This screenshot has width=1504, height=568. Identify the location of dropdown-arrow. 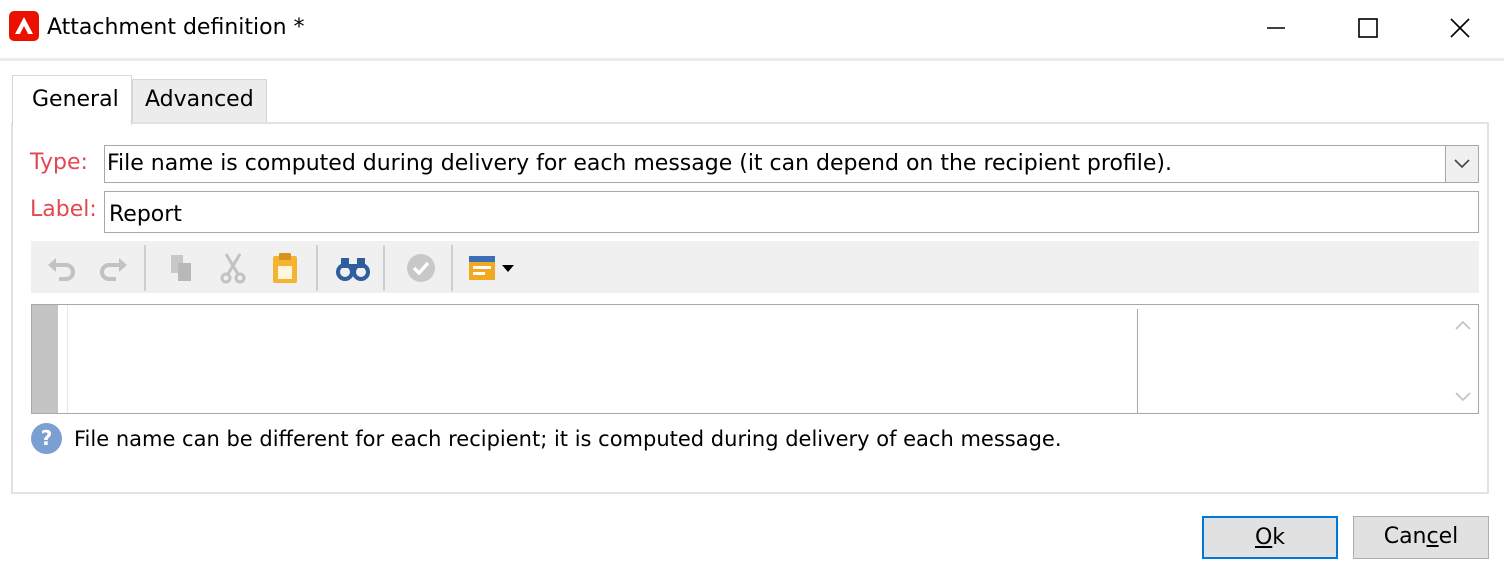
(1461, 164).